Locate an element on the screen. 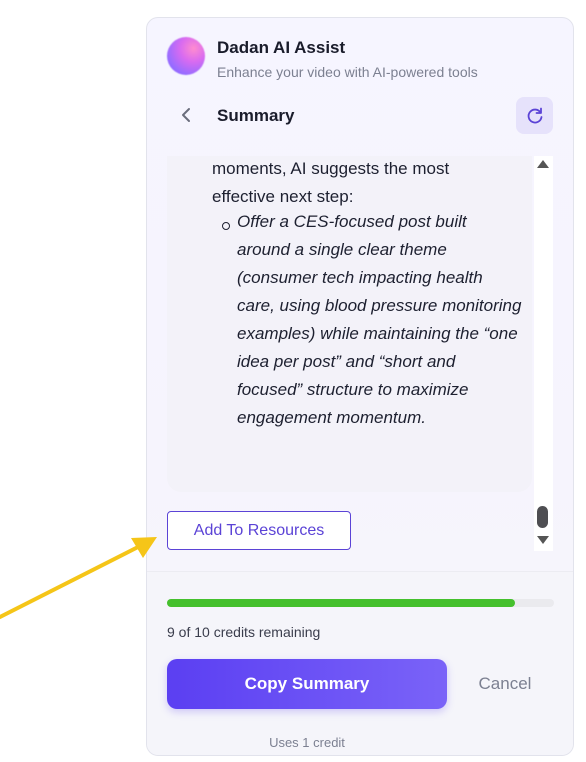 This screenshot has height=762, width=586. app-title: Dadan AI Assist is located at coordinates (281, 47).